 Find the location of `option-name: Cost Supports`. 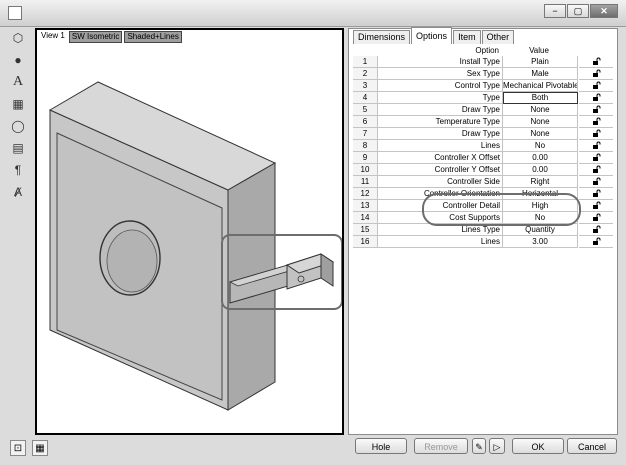

option-name: Cost Supports is located at coordinates (440, 218).